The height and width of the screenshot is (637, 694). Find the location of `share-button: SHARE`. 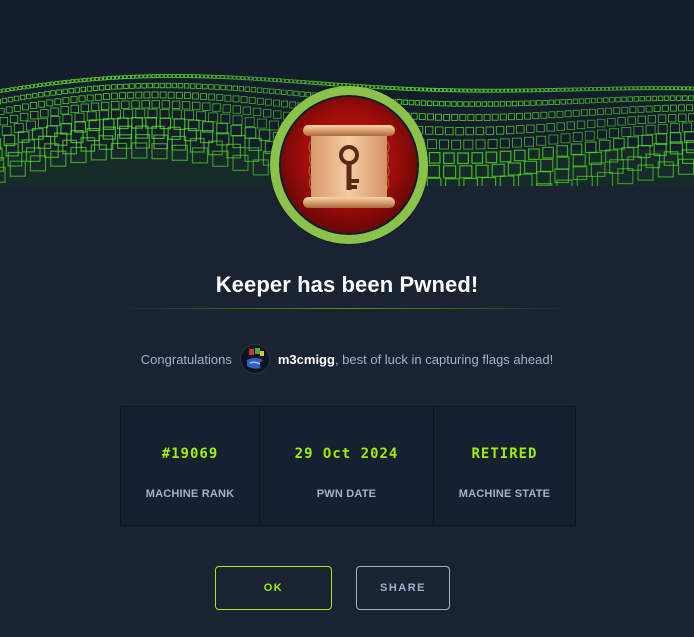

share-button: SHARE is located at coordinates (403, 588).